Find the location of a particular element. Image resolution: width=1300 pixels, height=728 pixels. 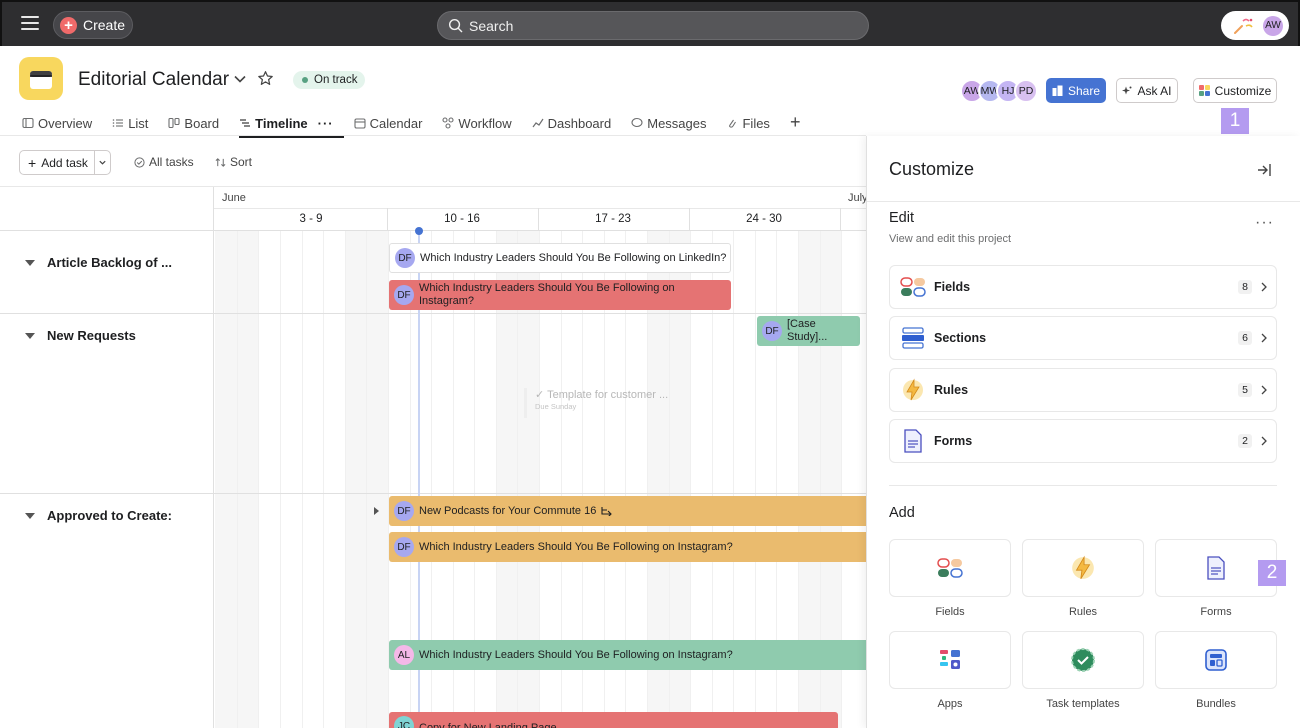

ask-ai-label: Ask AI is located at coordinates (1154, 90).